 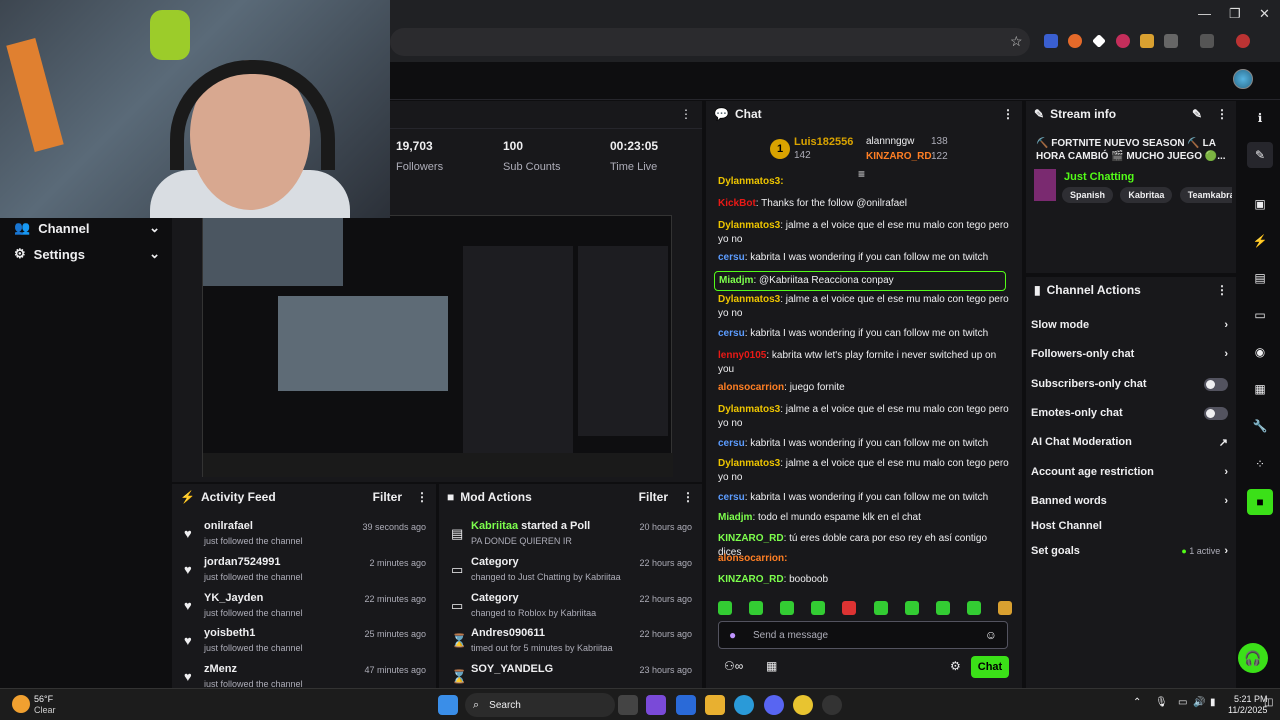 I want to click on wrench-icon: 🔧, so click(x=1260, y=426).